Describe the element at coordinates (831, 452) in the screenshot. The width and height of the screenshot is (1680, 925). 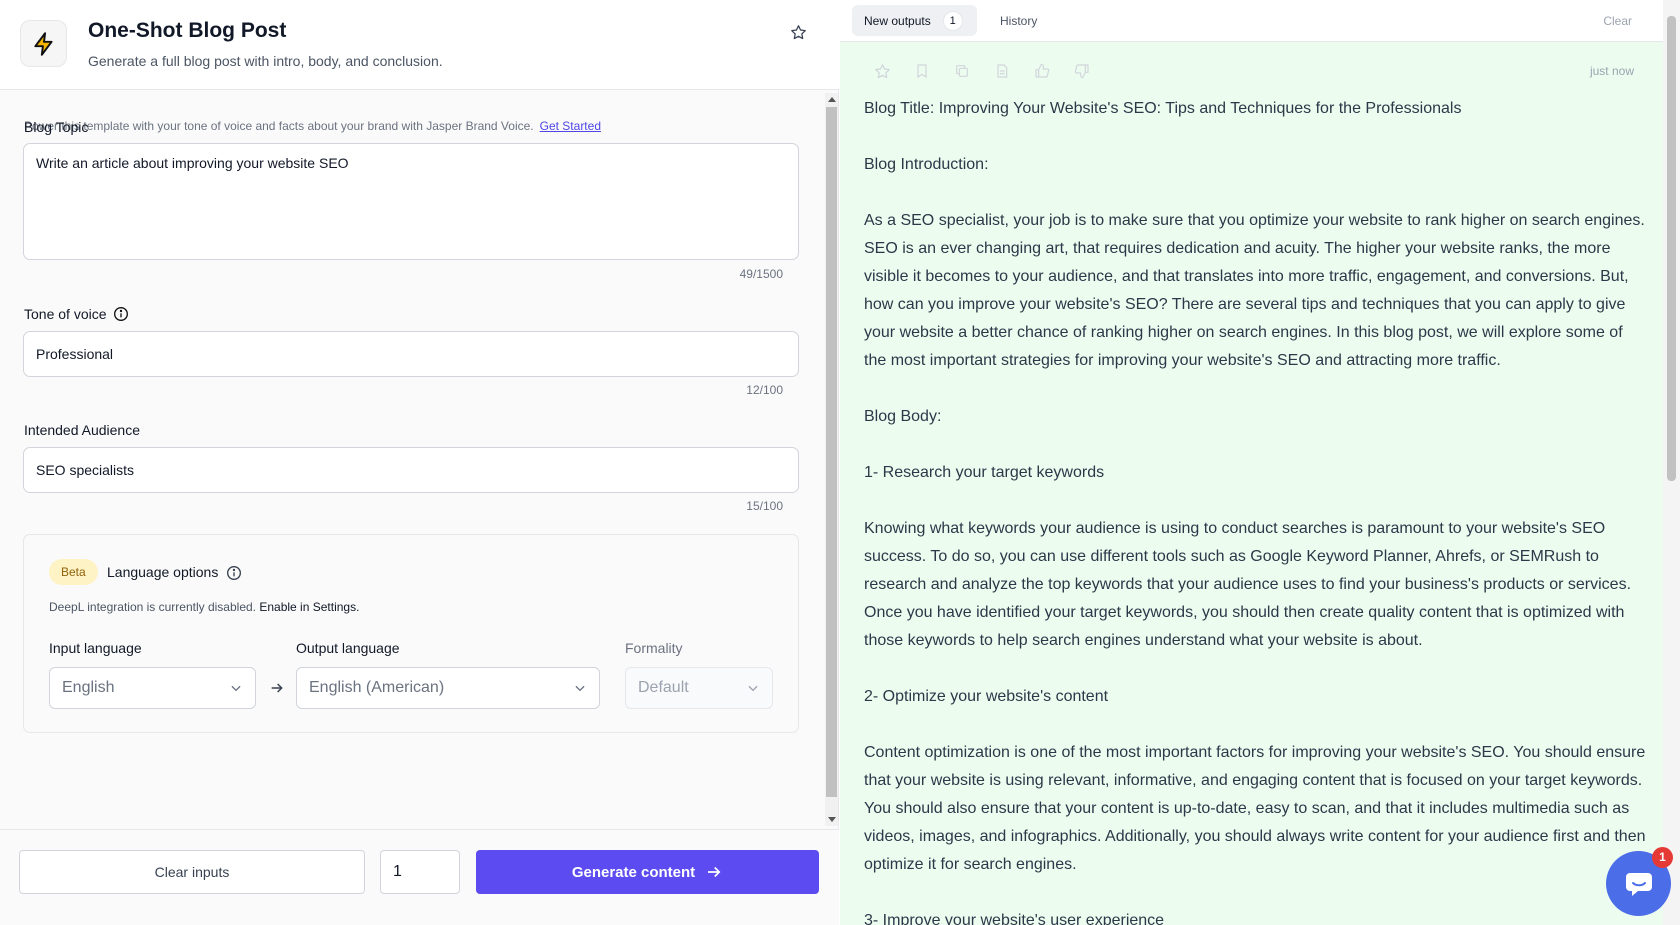
I see `scrollbar-thumb` at that location.